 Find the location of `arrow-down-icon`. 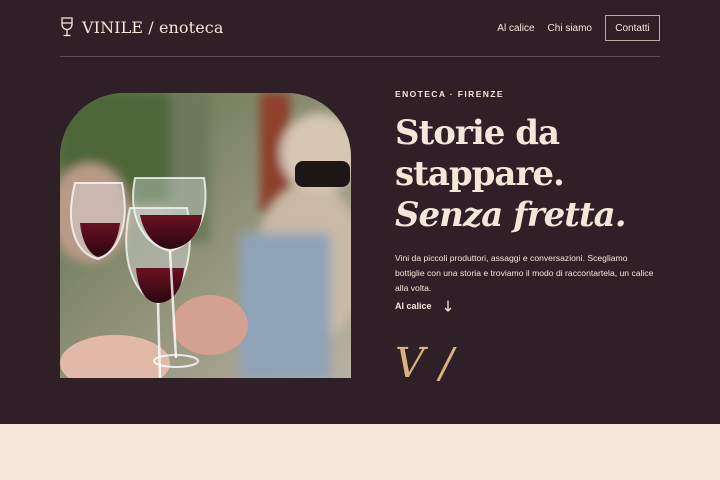

arrow-down-icon is located at coordinates (447, 306).